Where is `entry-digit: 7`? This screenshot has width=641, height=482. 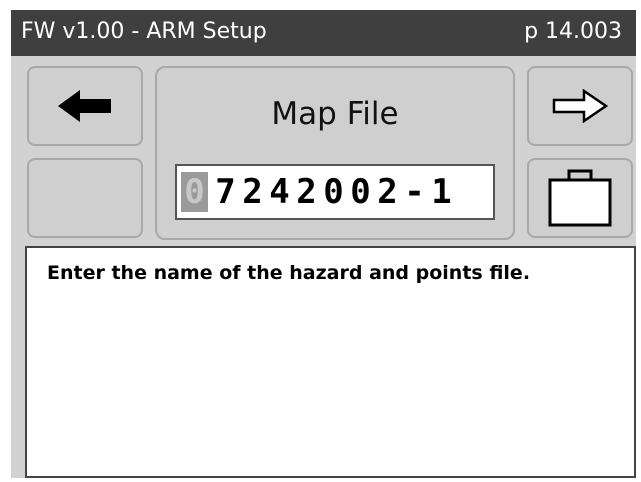 entry-digit: 7 is located at coordinates (225, 192).